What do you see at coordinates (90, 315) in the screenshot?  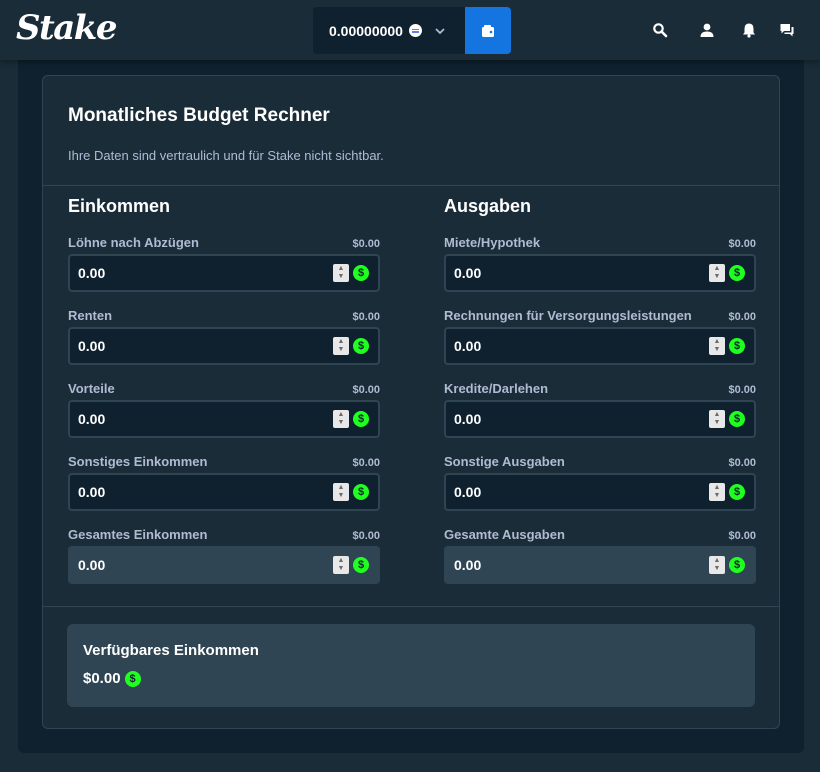 I see `field-label: Renten` at bounding box center [90, 315].